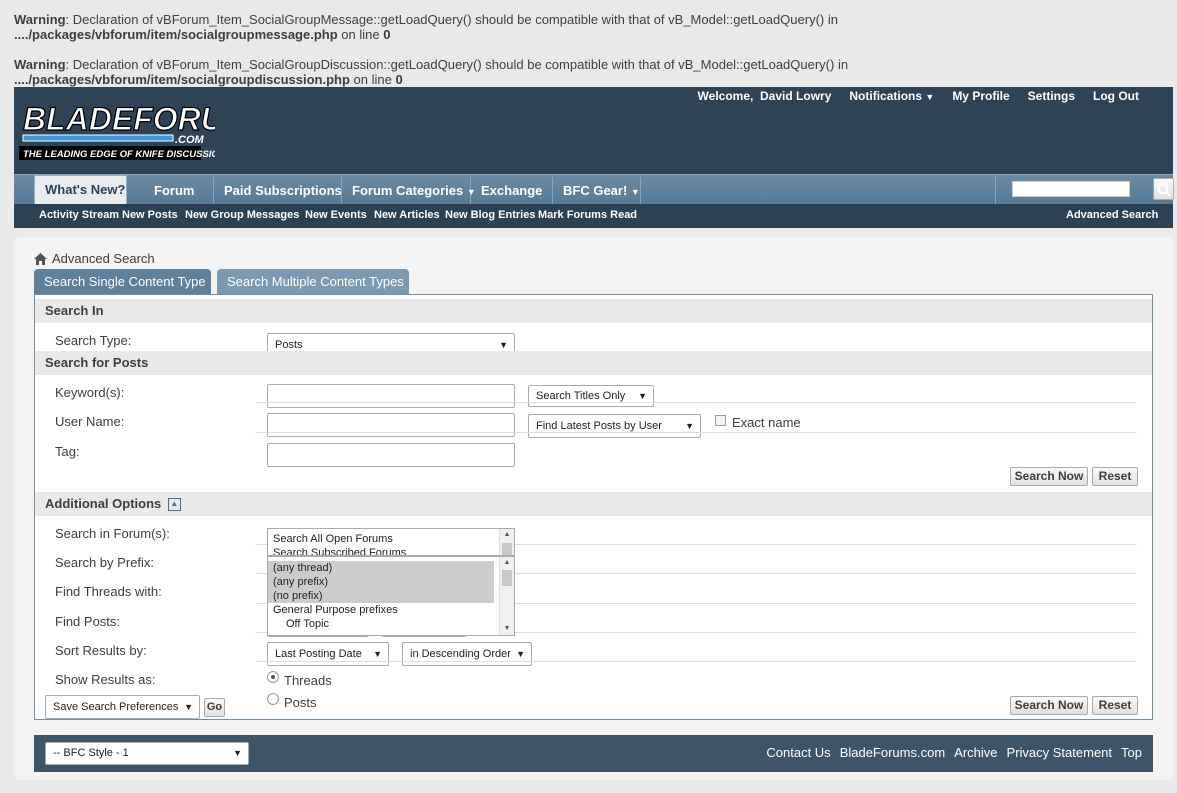 The width and height of the screenshot is (1177, 793). What do you see at coordinates (467, 654) in the screenshot?
I see `sort-order-select: in Descending Order ▼` at bounding box center [467, 654].